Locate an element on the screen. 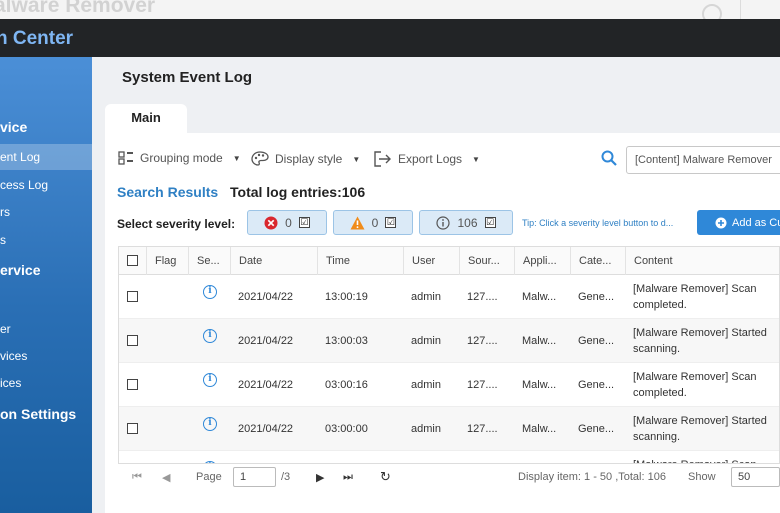  error-icon is located at coordinates (271, 222).